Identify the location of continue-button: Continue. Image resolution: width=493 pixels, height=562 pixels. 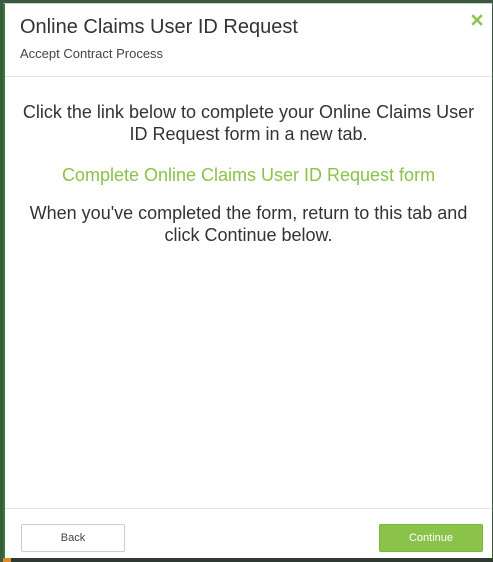
(431, 538).